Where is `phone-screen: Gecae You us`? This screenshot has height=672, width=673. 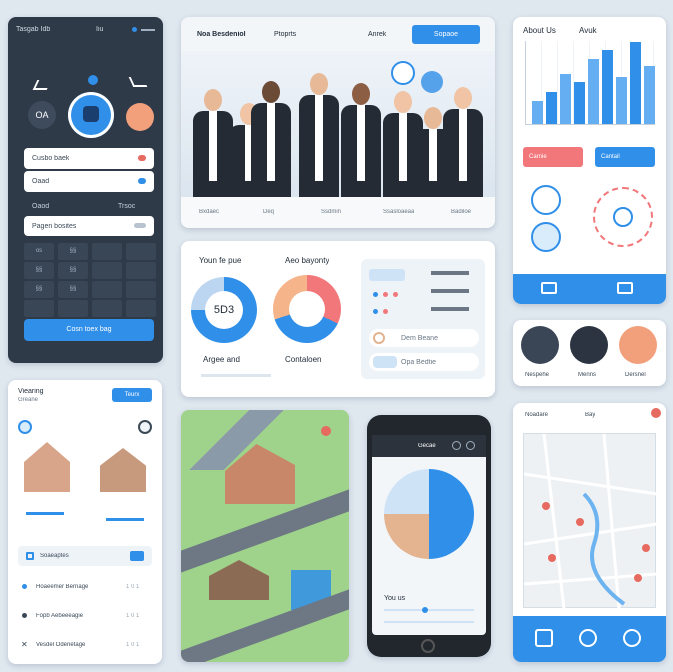
phone-screen: Gecae You us is located at coordinates (429, 535).